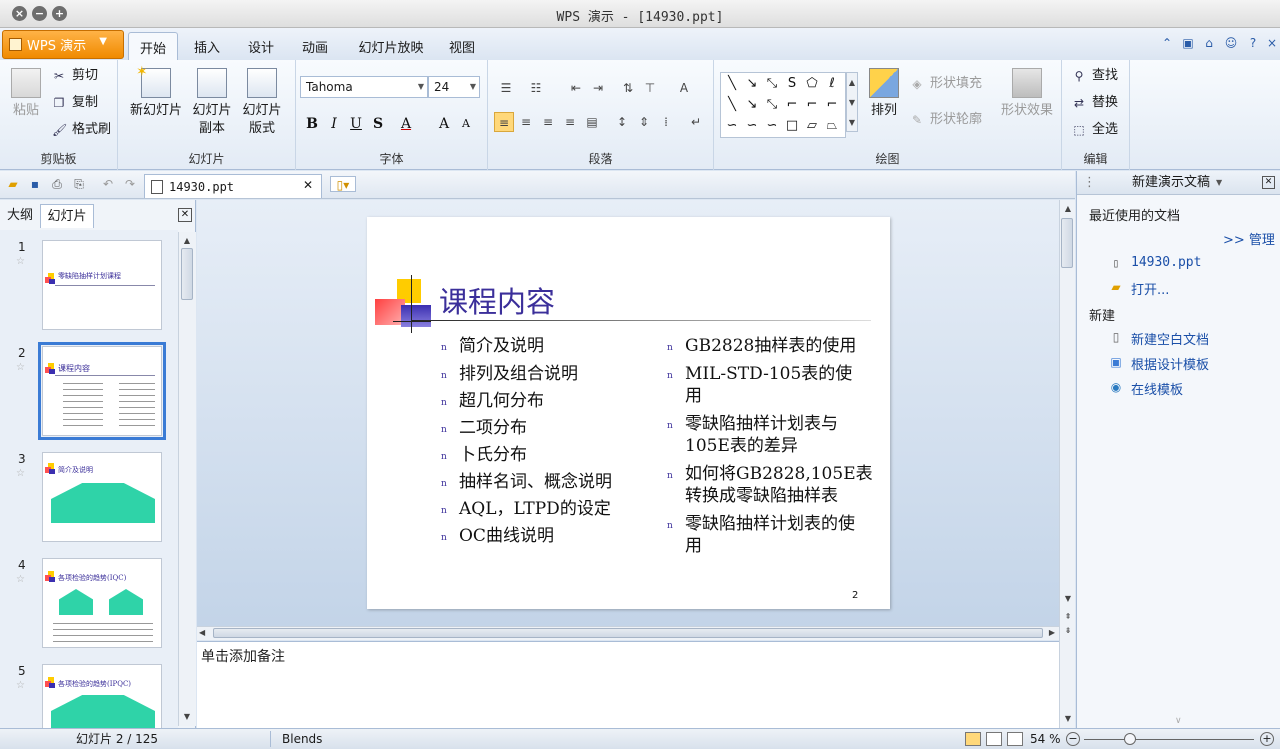 This screenshot has width=1280, height=749. Describe the element at coordinates (1067, 464) in the screenshot. I see `slide-scrollbar: ▲ ▼ ⇞ ⇟ ▼` at that location.